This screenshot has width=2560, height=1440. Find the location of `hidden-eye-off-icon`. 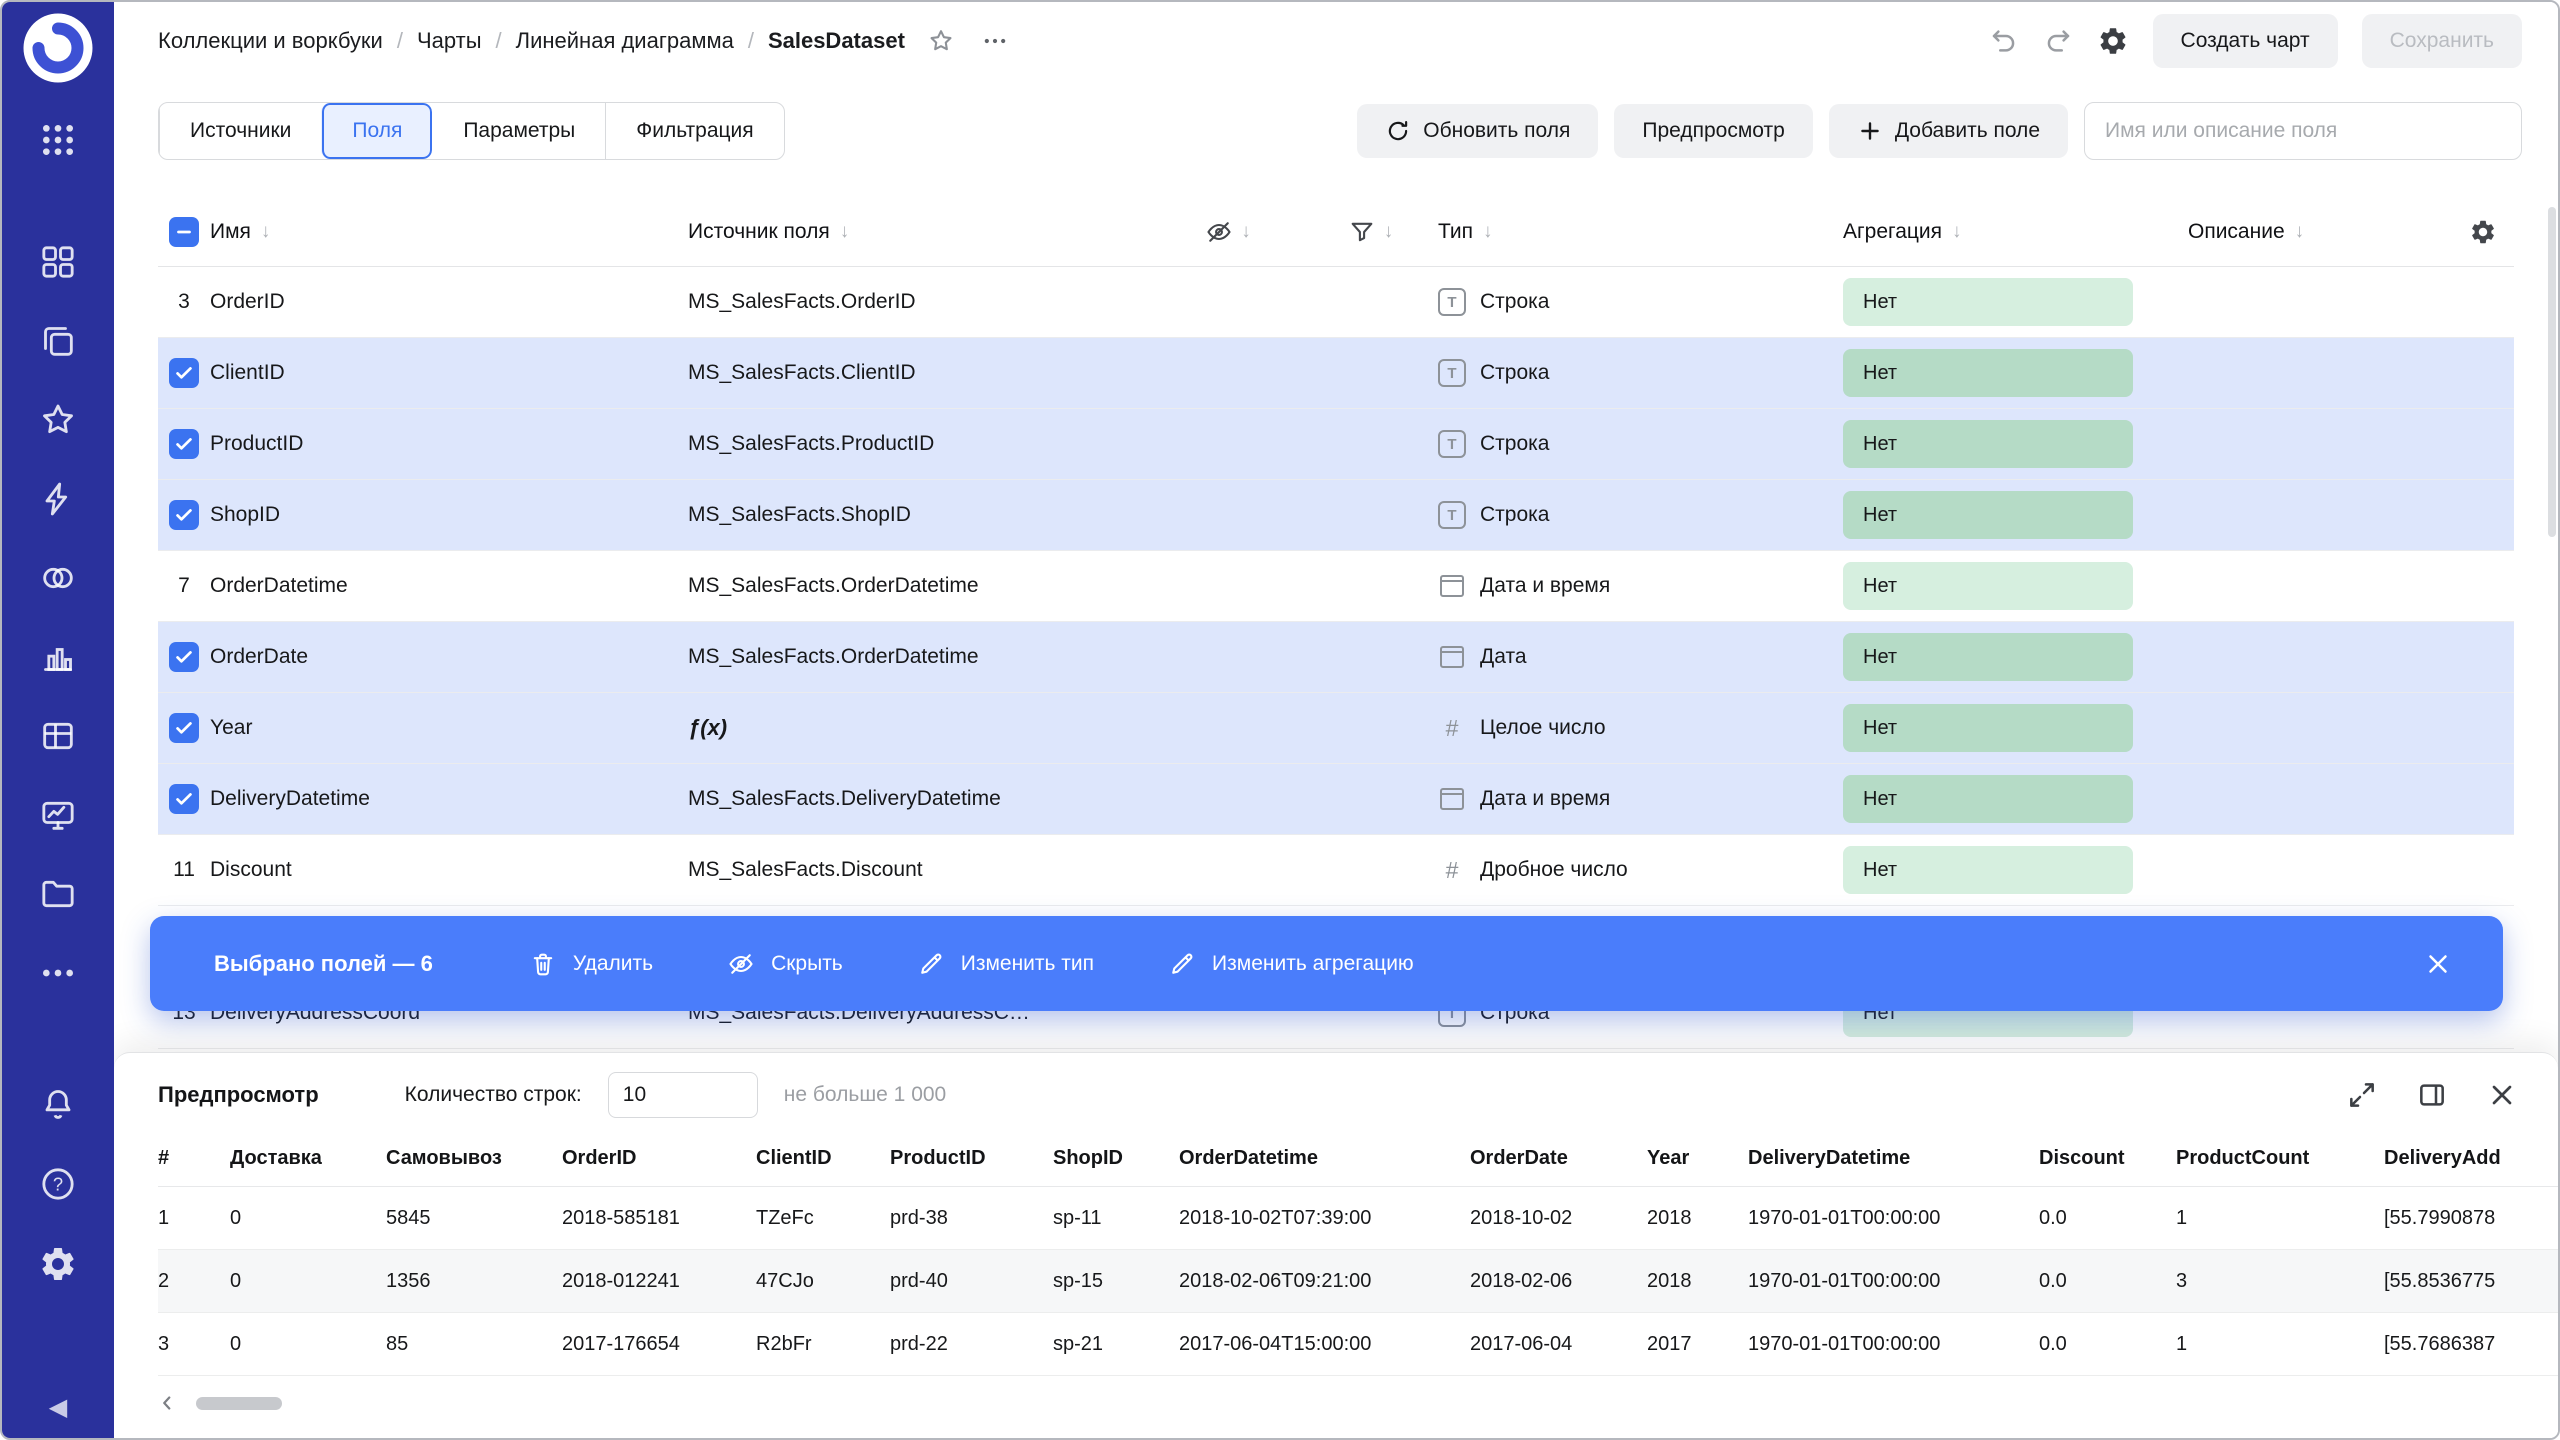

hidden-eye-off-icon is located at coordinates (1219, 232).